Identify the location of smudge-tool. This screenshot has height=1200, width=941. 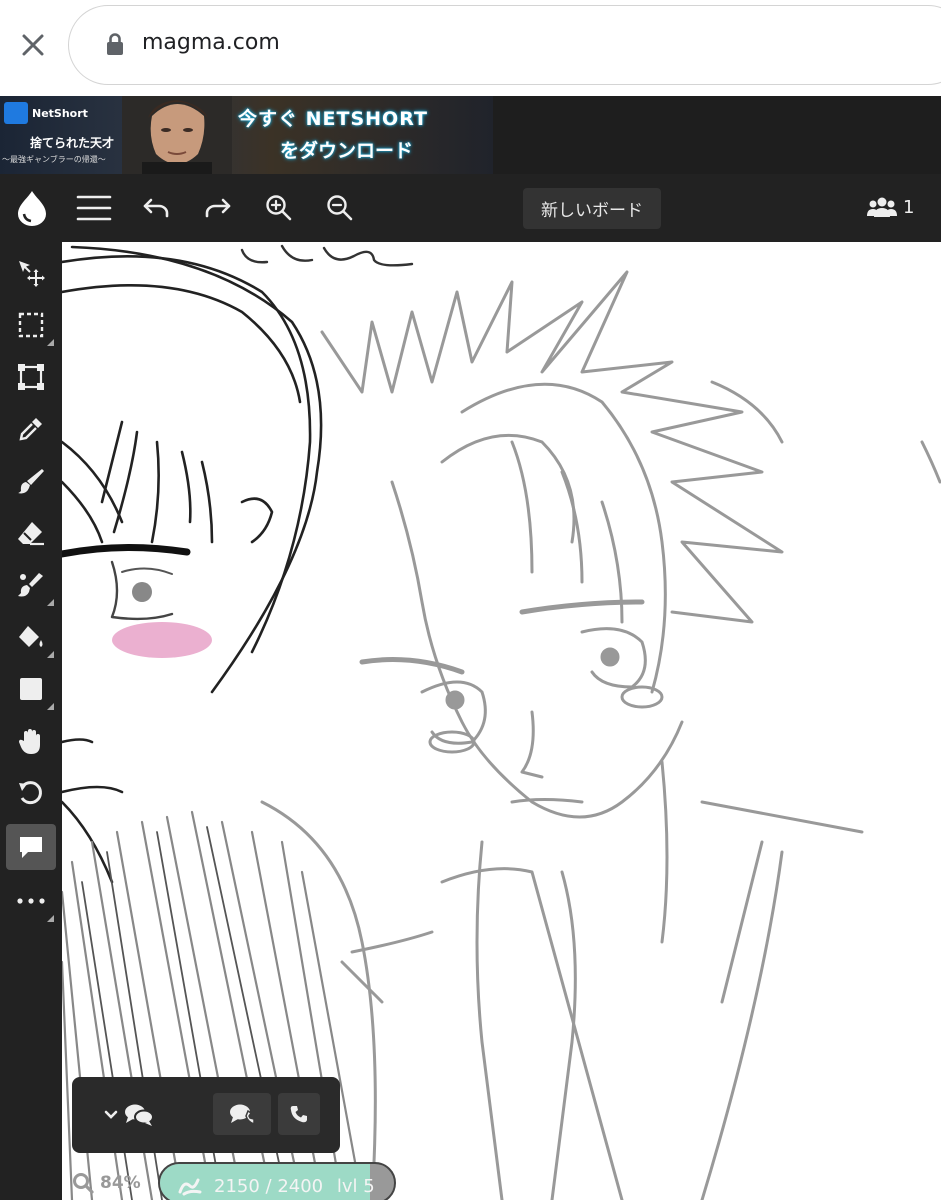
(31, 585).